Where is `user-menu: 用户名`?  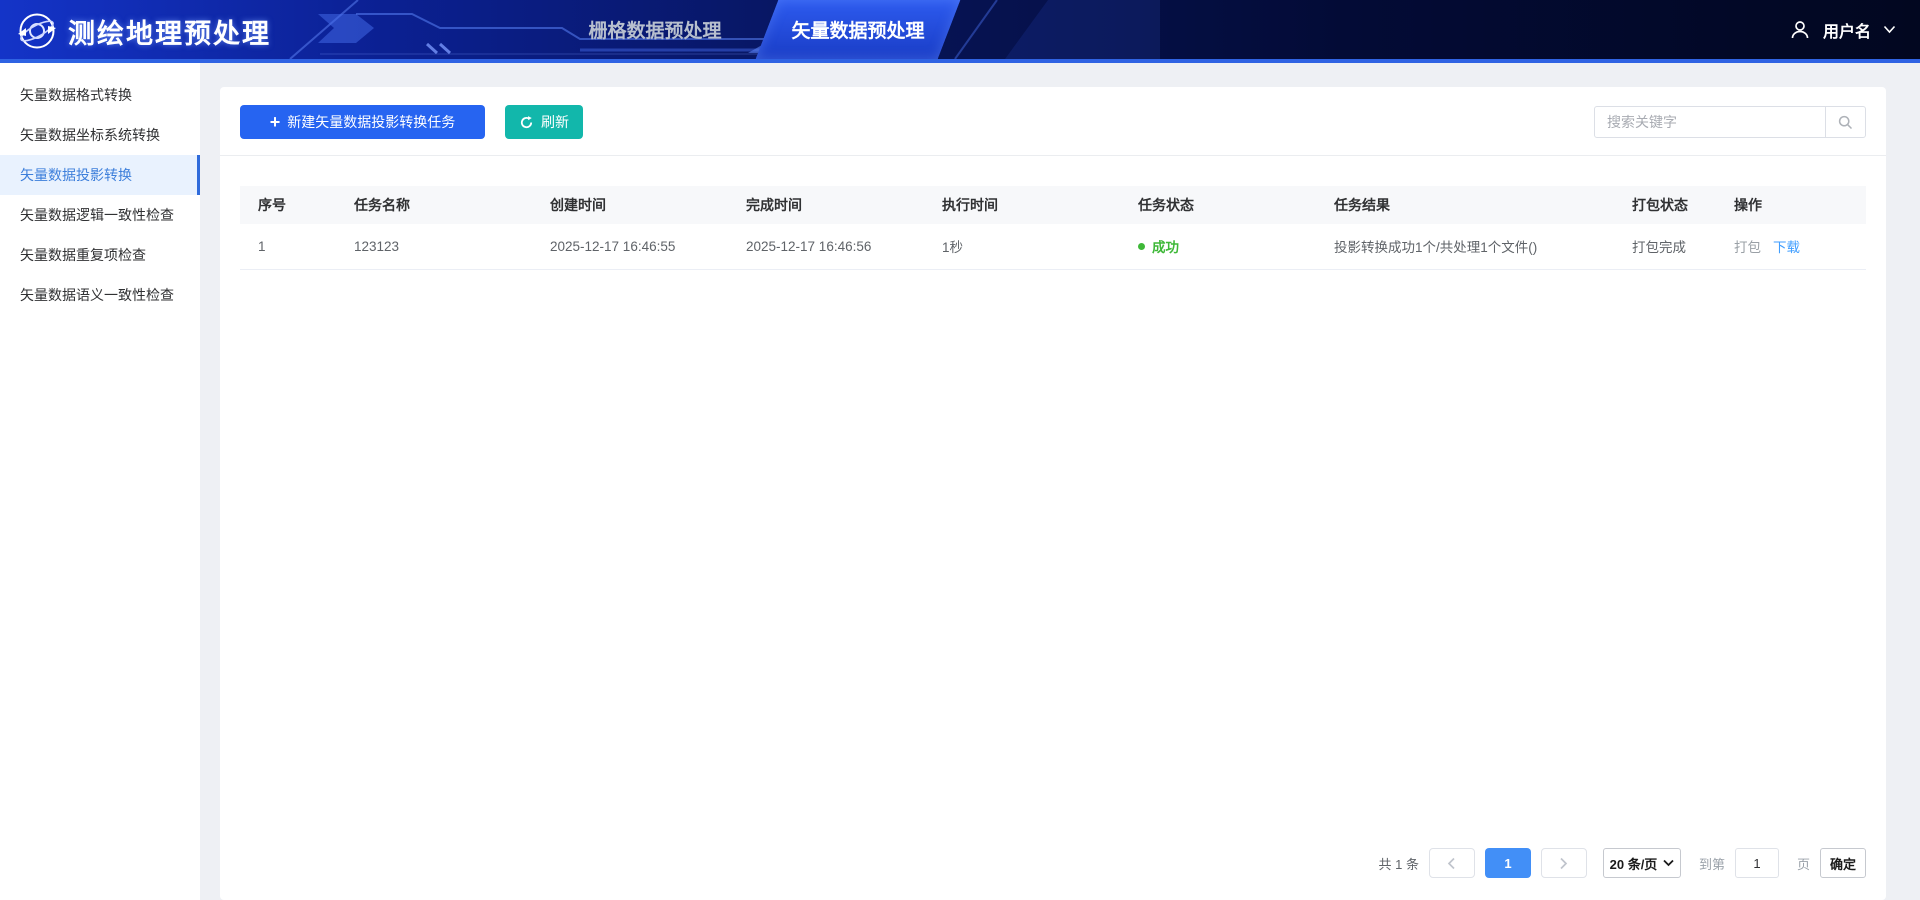 user-menu: 用户名 is located at coordinates (1842, 29).